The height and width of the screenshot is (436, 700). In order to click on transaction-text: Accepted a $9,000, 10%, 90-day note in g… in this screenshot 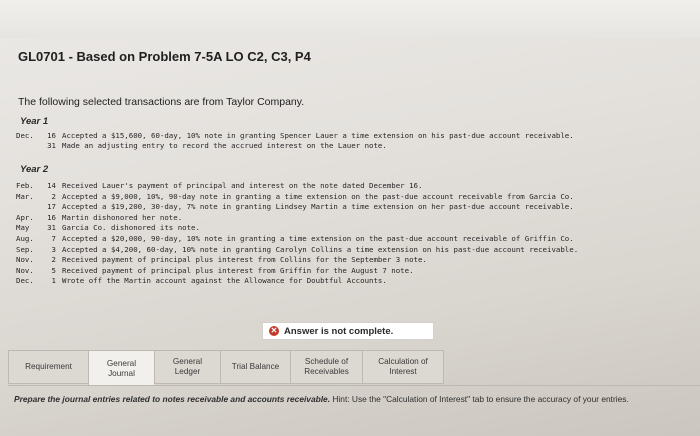, I will do `click(318, 196)`.